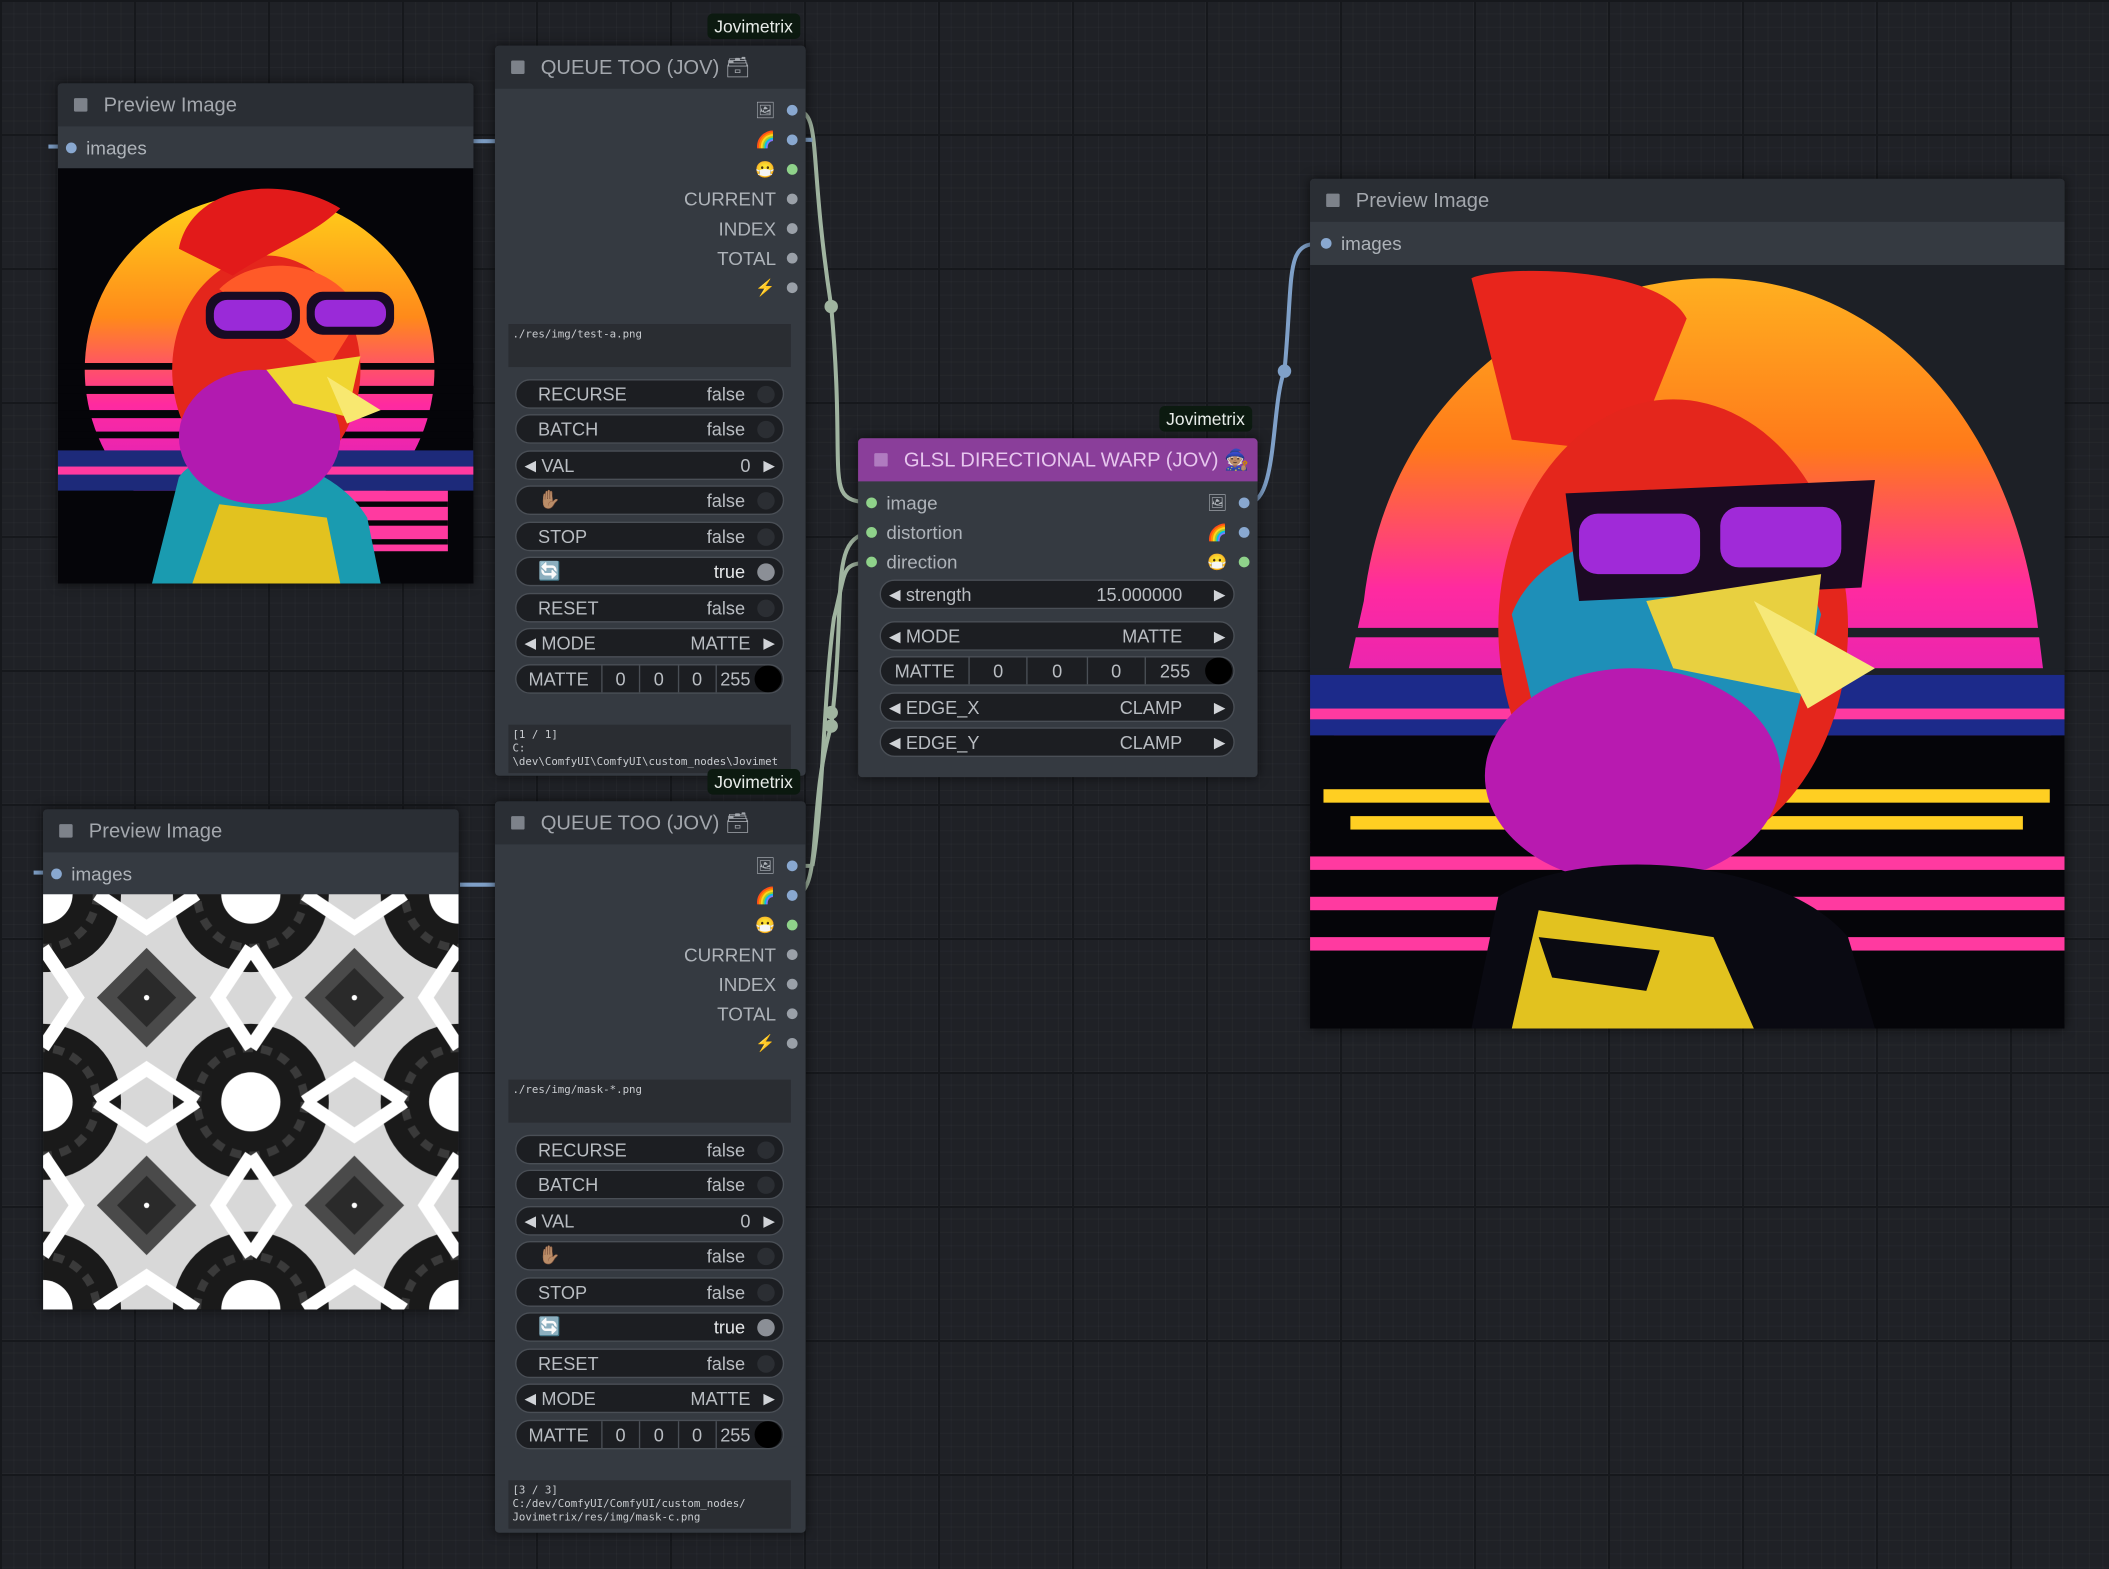 Image resolution: width=2109 pixels, height=1569 pixels. I want to click on edge-x-combo: ◀ EDGE_X CLAMP ▶, so click(1057, 707).